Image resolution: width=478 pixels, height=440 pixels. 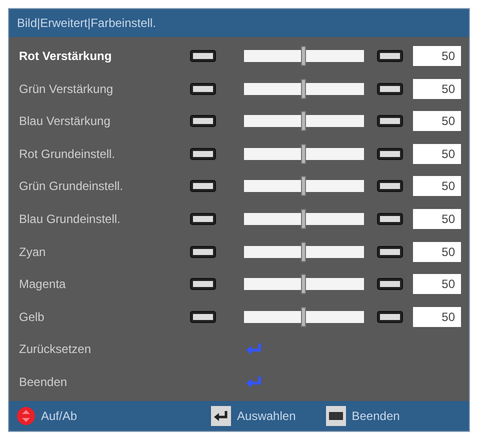 I want to click on enter-key-icon, so click(x=221, y=416).